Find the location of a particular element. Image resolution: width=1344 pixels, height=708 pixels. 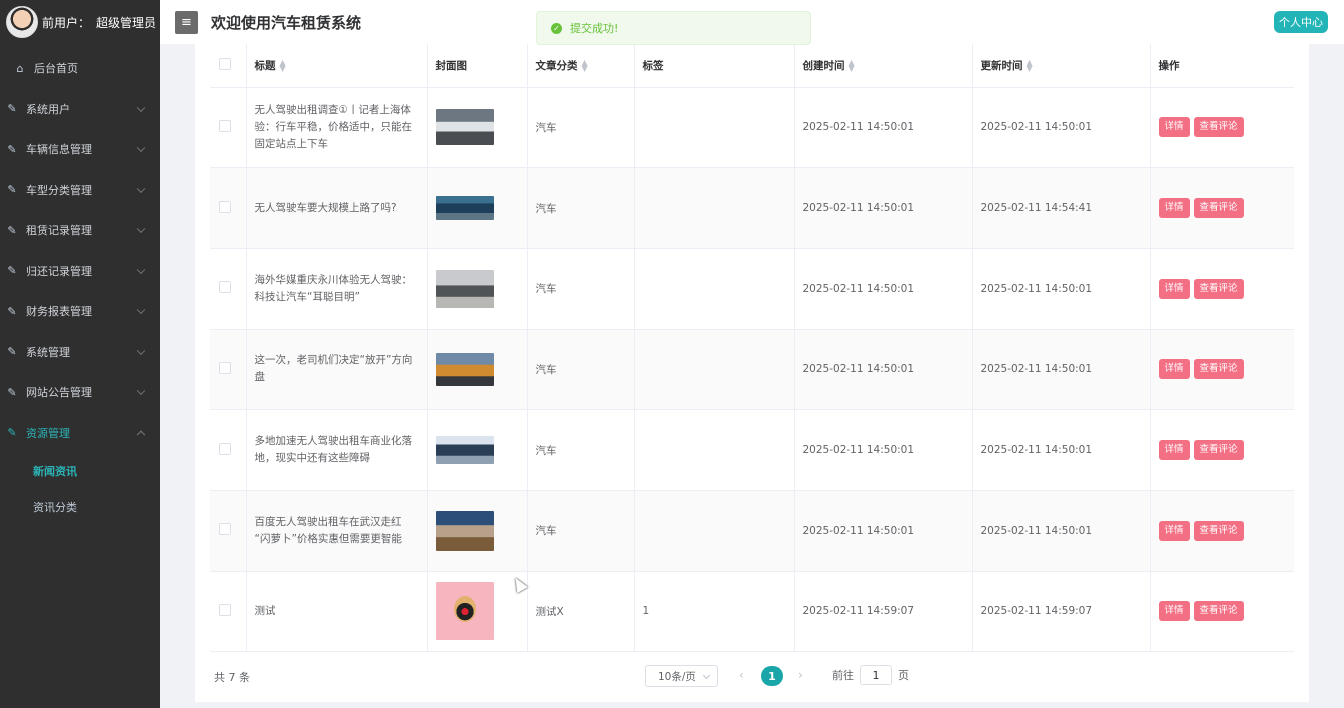

sidebar-item-finance: ✎ 财务报表管理 is located at coordinates (80, 311).